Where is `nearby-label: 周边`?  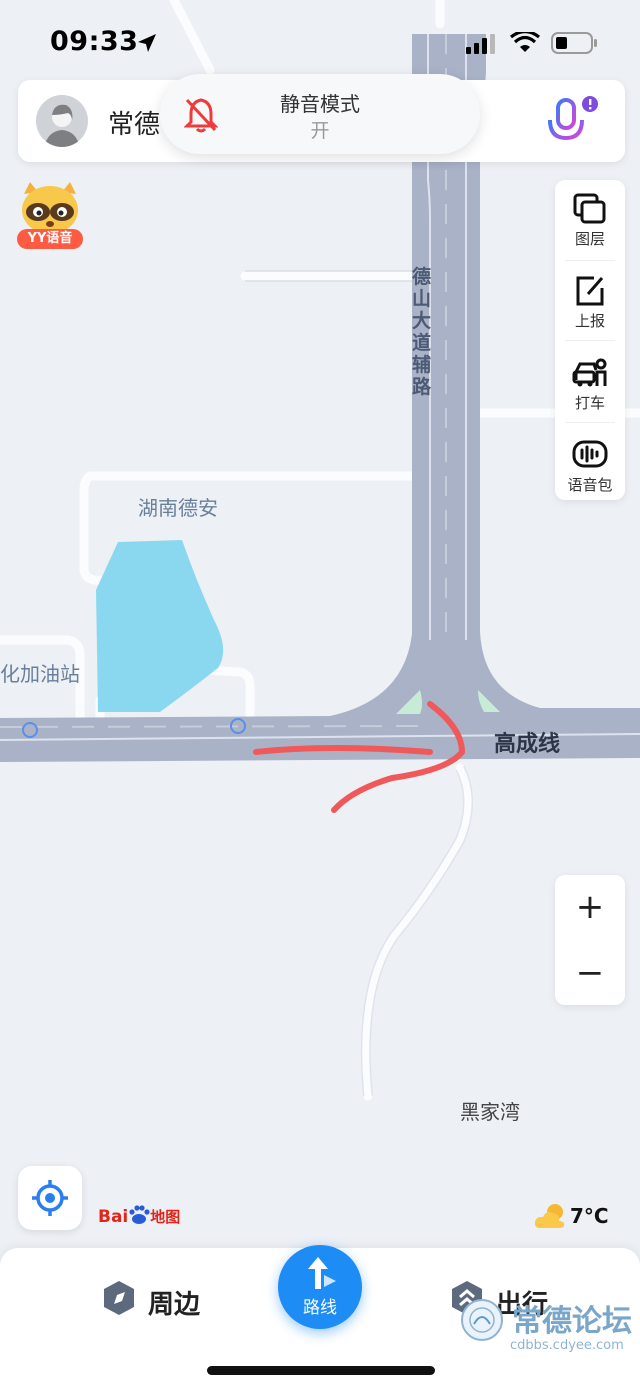
nearby-label: 周边 is located at coordinates (174, 1305).